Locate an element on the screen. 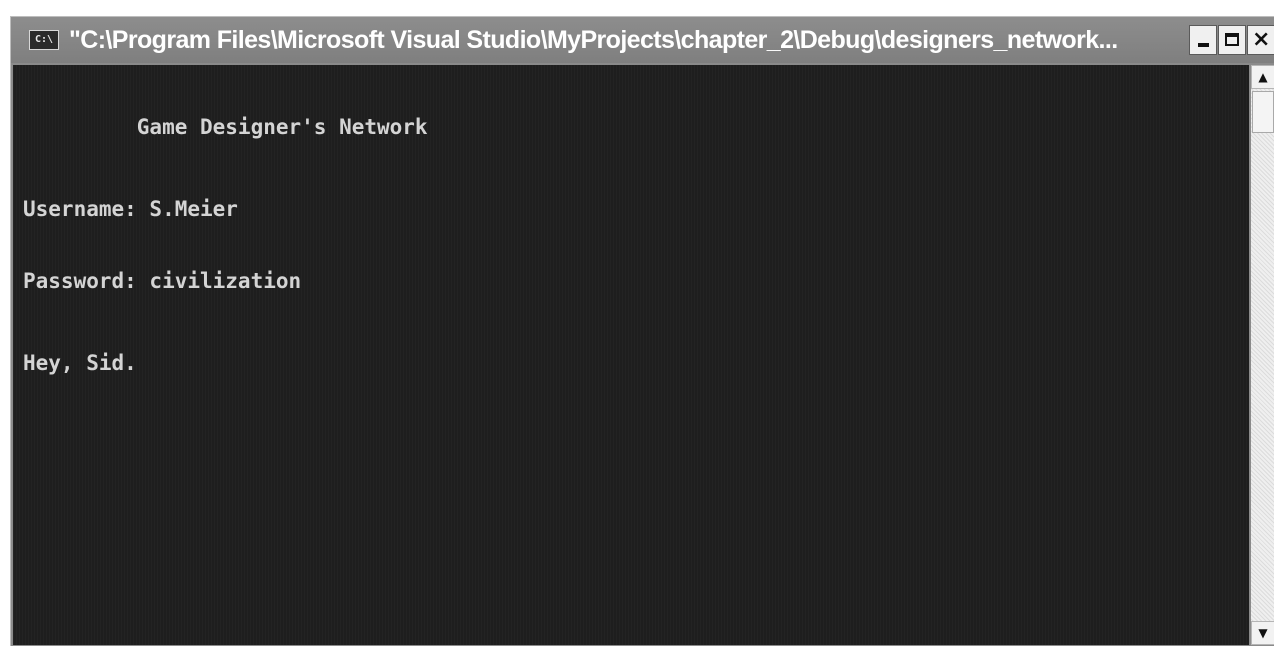 The height and width of the screenshot is (646, 1274). minimize-icon is located at coordinates (1203, 45).